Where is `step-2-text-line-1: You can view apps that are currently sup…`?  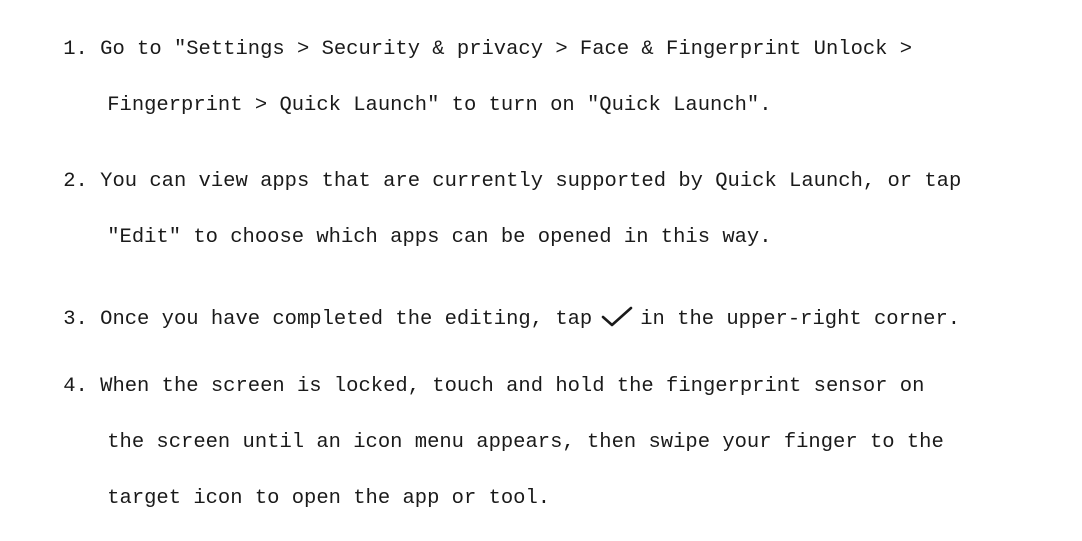 step-2-text-line-1: You can view apps that are currently sup… is located at coordinates (531, 181).